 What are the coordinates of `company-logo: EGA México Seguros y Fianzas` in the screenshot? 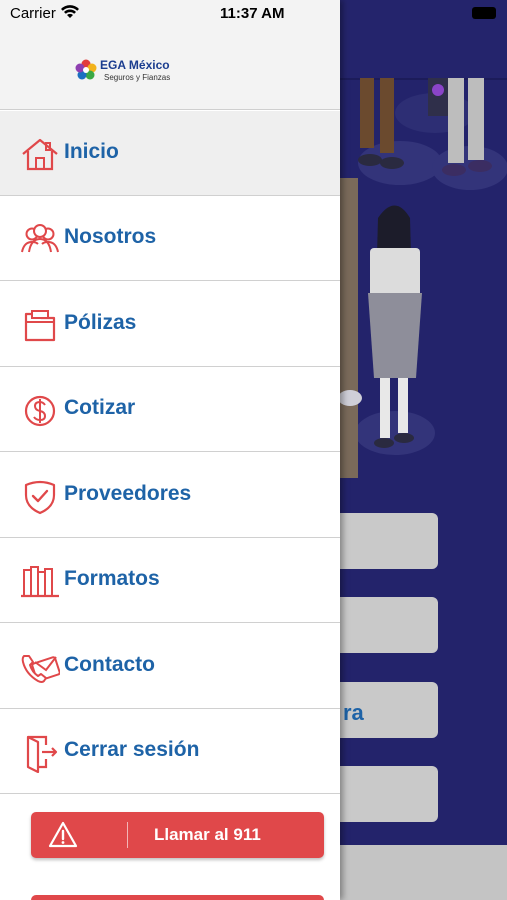 It's located at (134, 71).